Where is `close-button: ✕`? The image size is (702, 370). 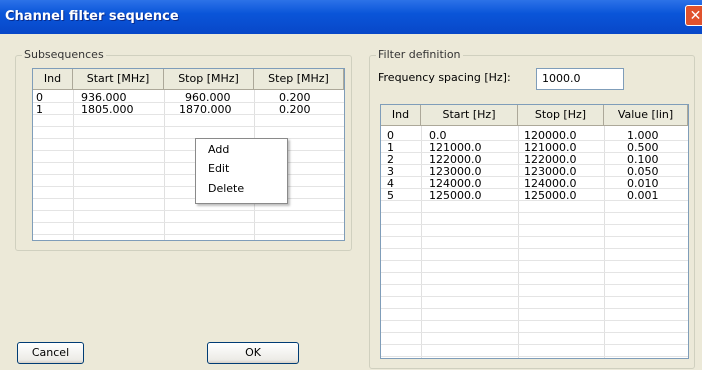
close-button: ✕ is located at coordinates (693, 15).